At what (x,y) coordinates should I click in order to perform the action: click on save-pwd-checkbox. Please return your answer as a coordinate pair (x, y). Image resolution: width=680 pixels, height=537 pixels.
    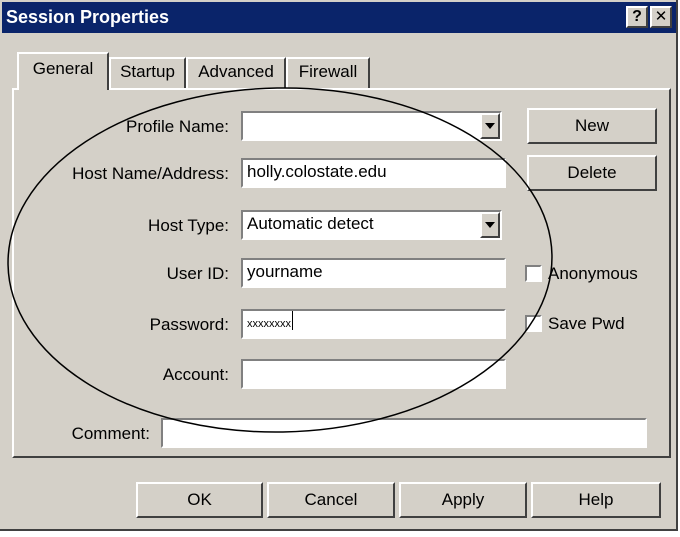
    Looking at the image, I should click on (533, 323).